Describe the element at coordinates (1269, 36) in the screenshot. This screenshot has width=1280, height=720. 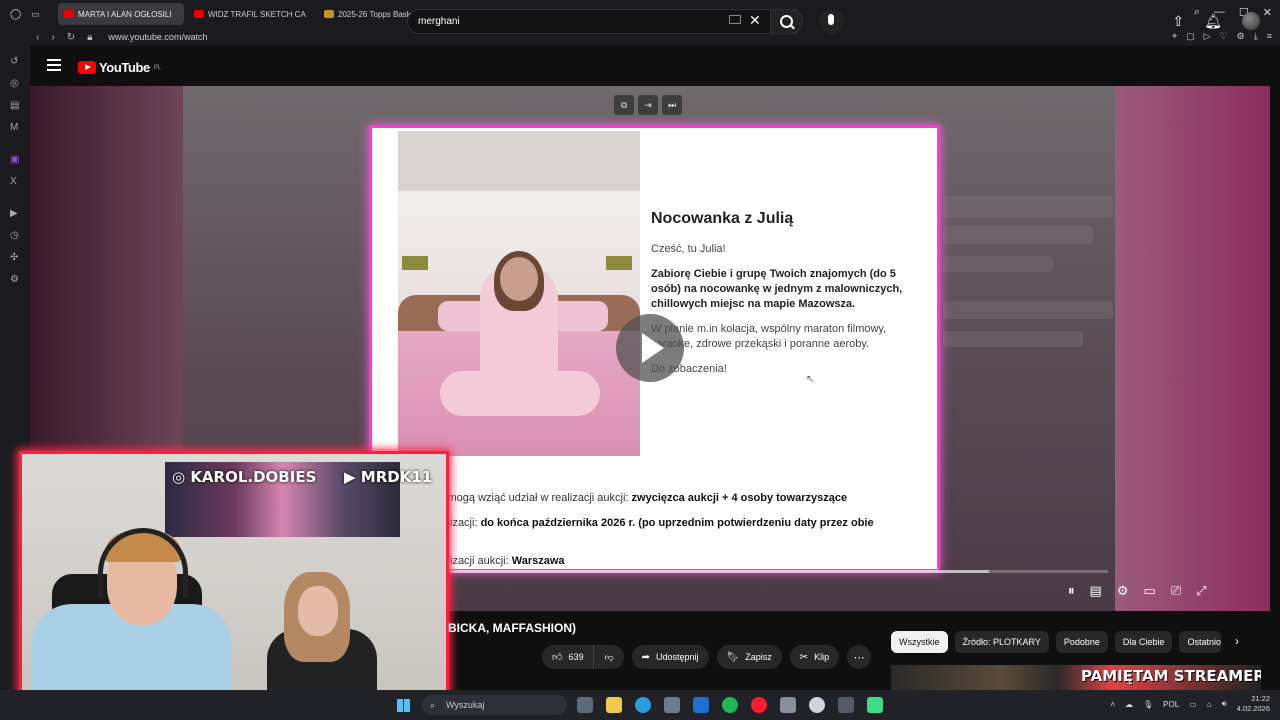
I see `menu-icon: ≡` at that location.